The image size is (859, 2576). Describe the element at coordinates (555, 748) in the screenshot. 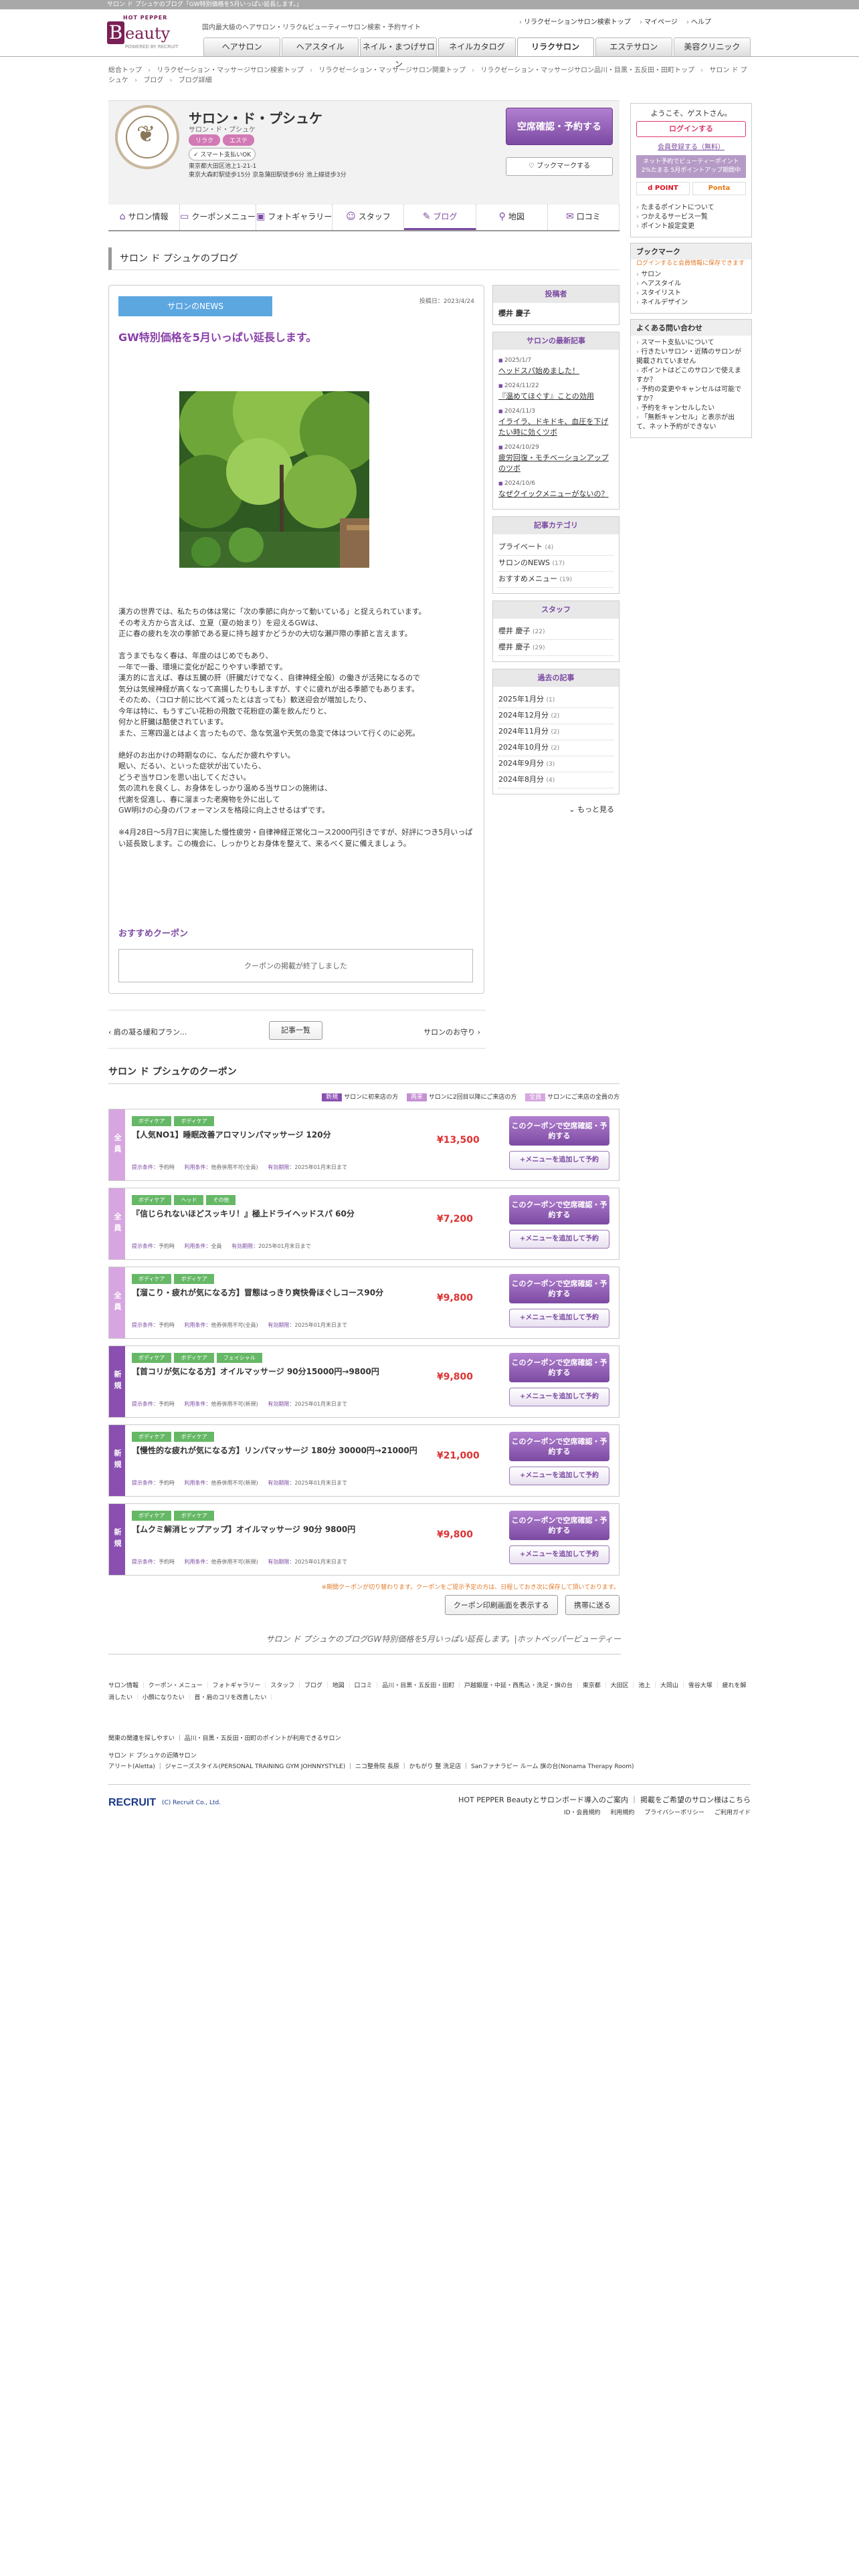

I see `archive-link: 2024年10月分 (2)` at that location.